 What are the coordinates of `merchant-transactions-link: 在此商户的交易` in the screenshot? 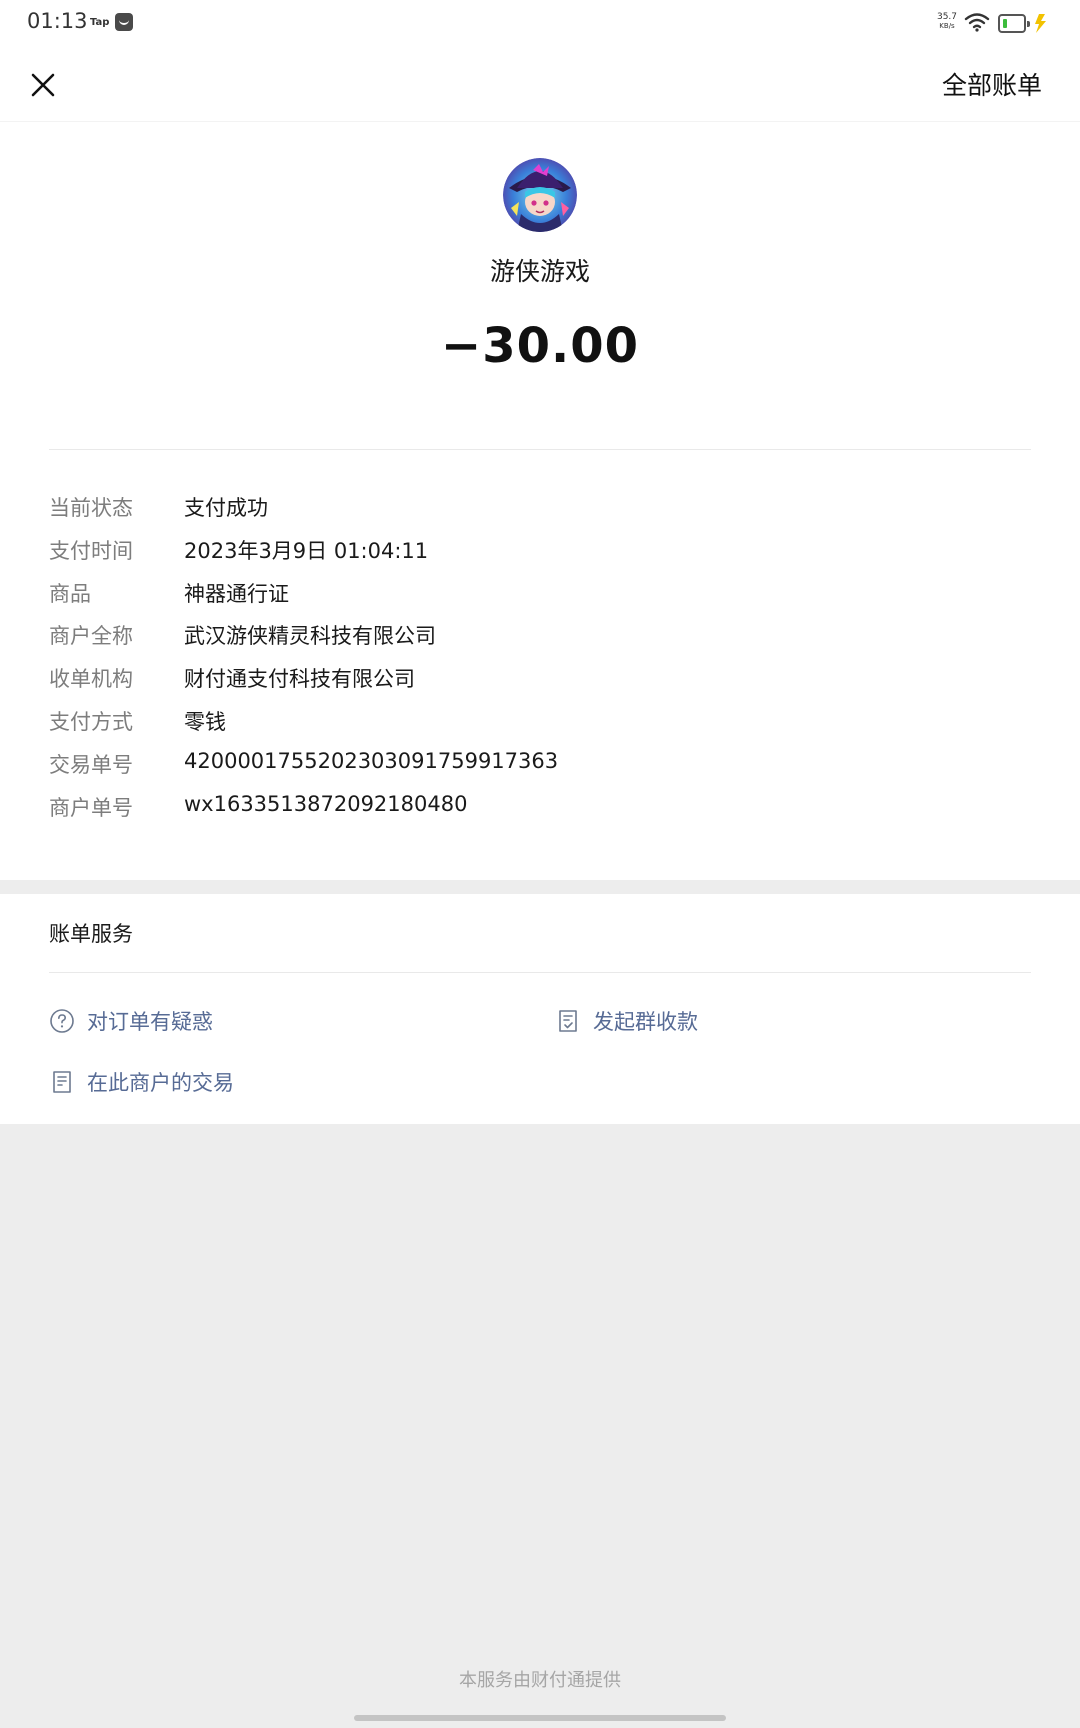 It's located at (141, 1082).